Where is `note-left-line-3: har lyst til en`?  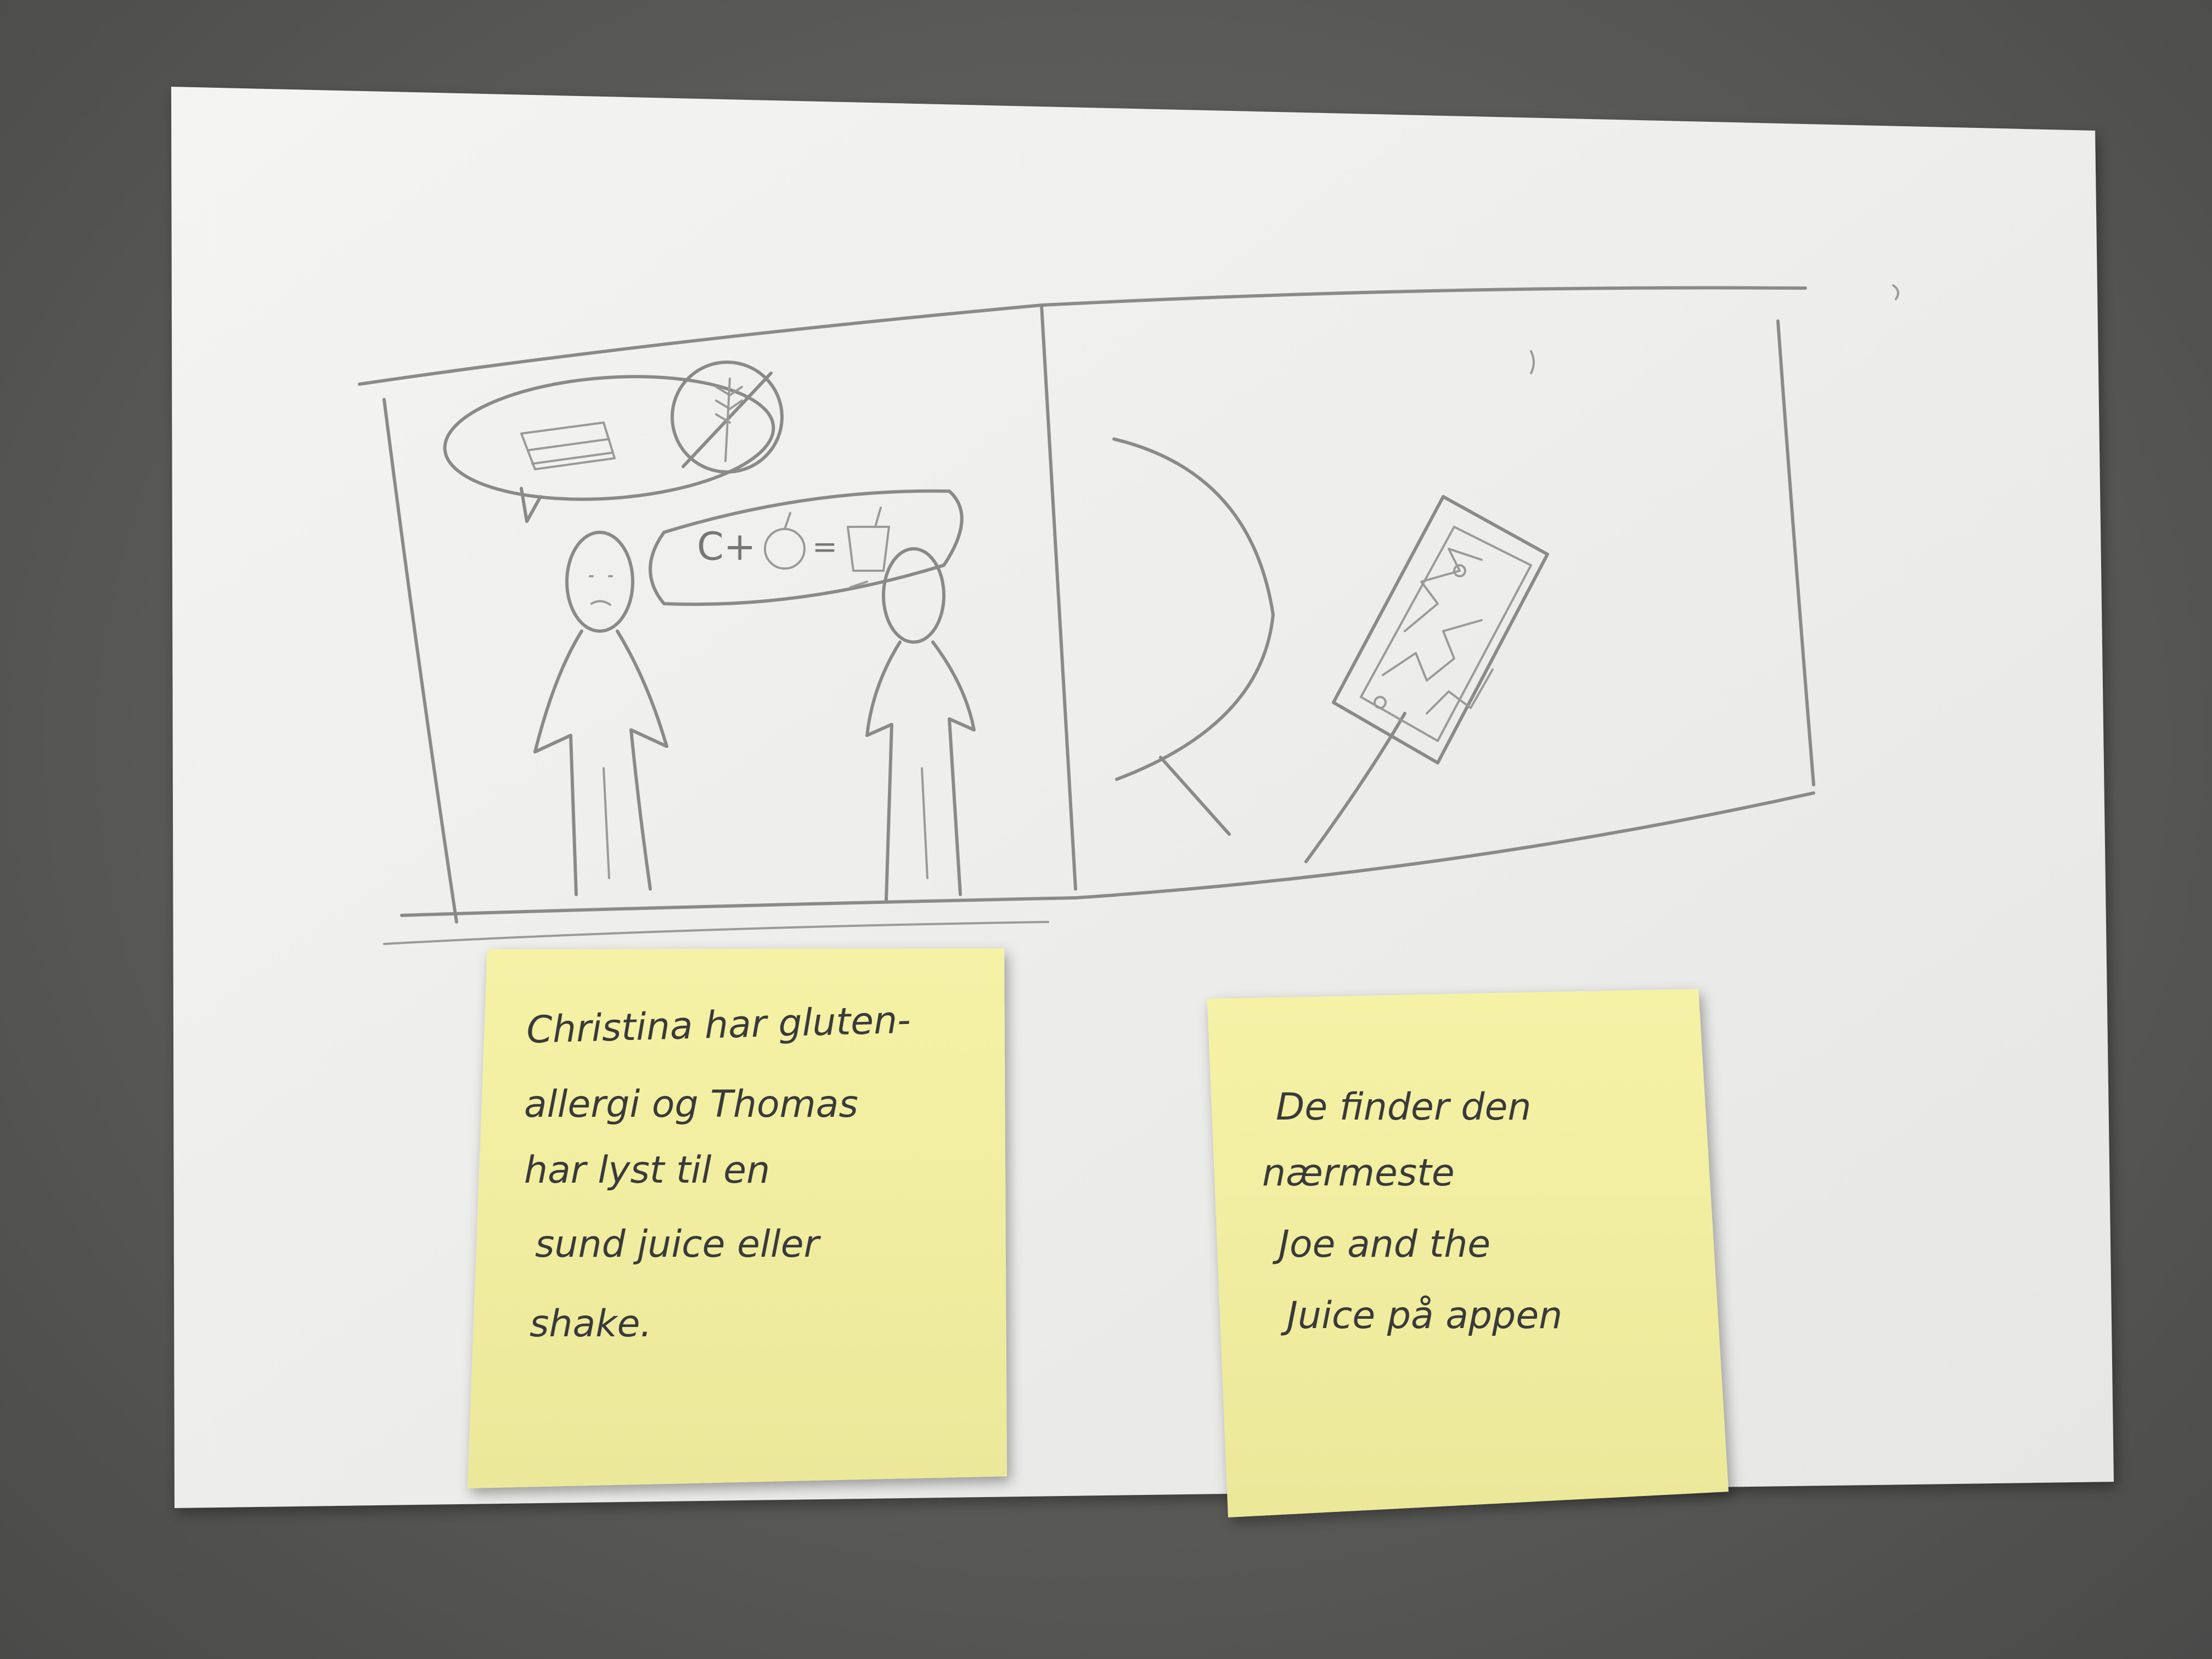 note-left-line-3: har lyst til en is located at coordinates (647, 1170).